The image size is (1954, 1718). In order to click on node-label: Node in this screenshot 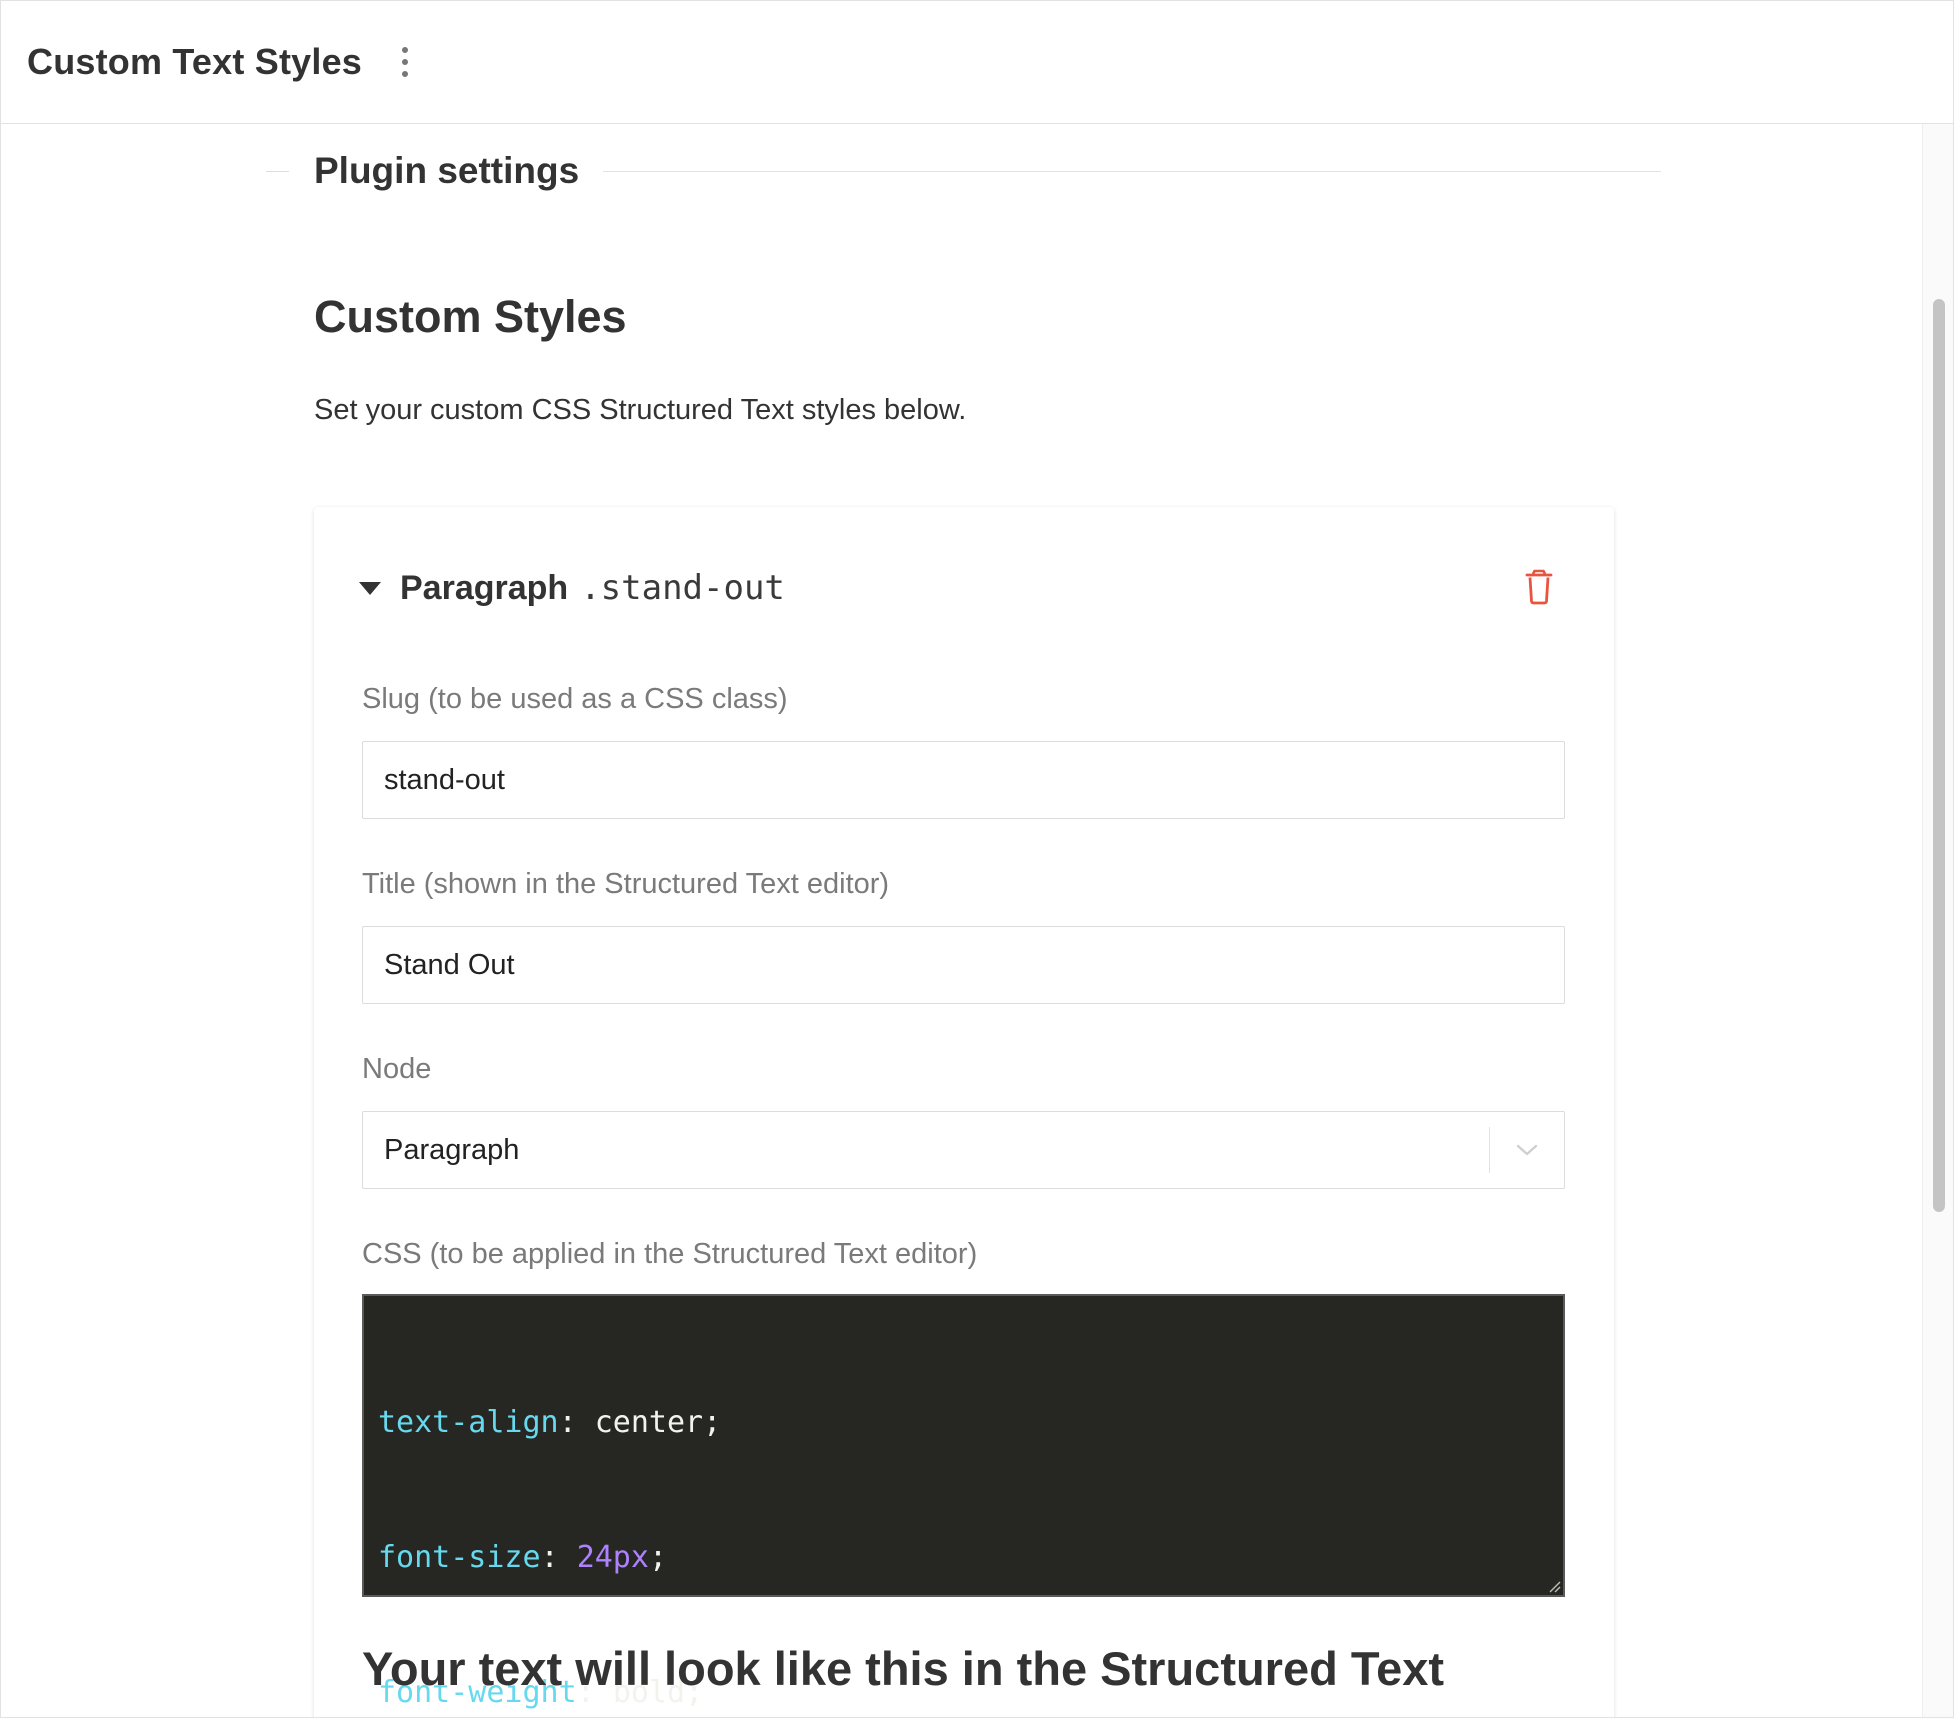, I will do `click(397, 1069)`.